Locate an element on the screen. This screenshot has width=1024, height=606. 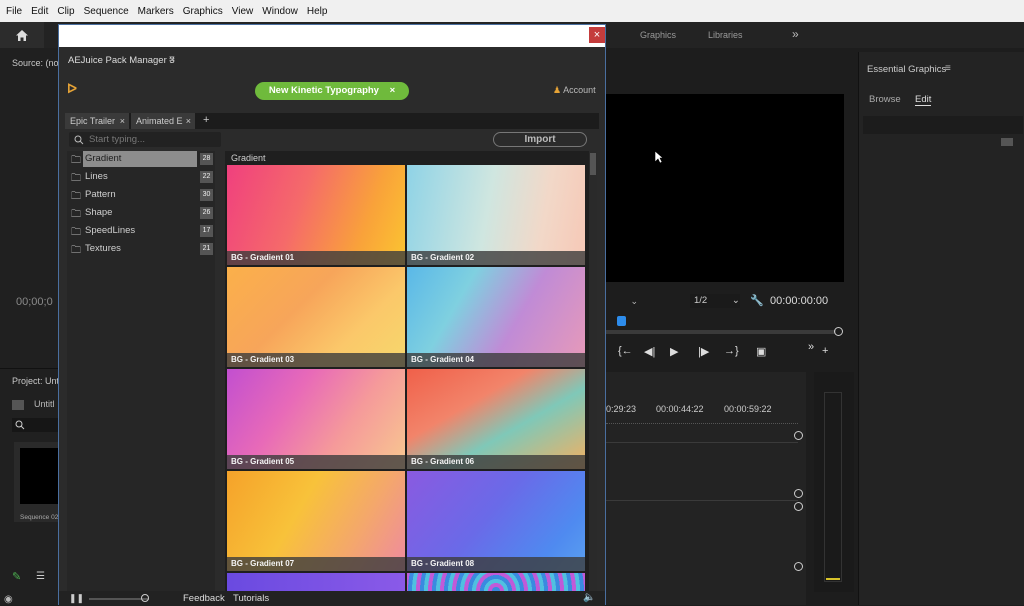
category-item-lines: 🗀 Lines 22 is located at coordinates (141, 177).